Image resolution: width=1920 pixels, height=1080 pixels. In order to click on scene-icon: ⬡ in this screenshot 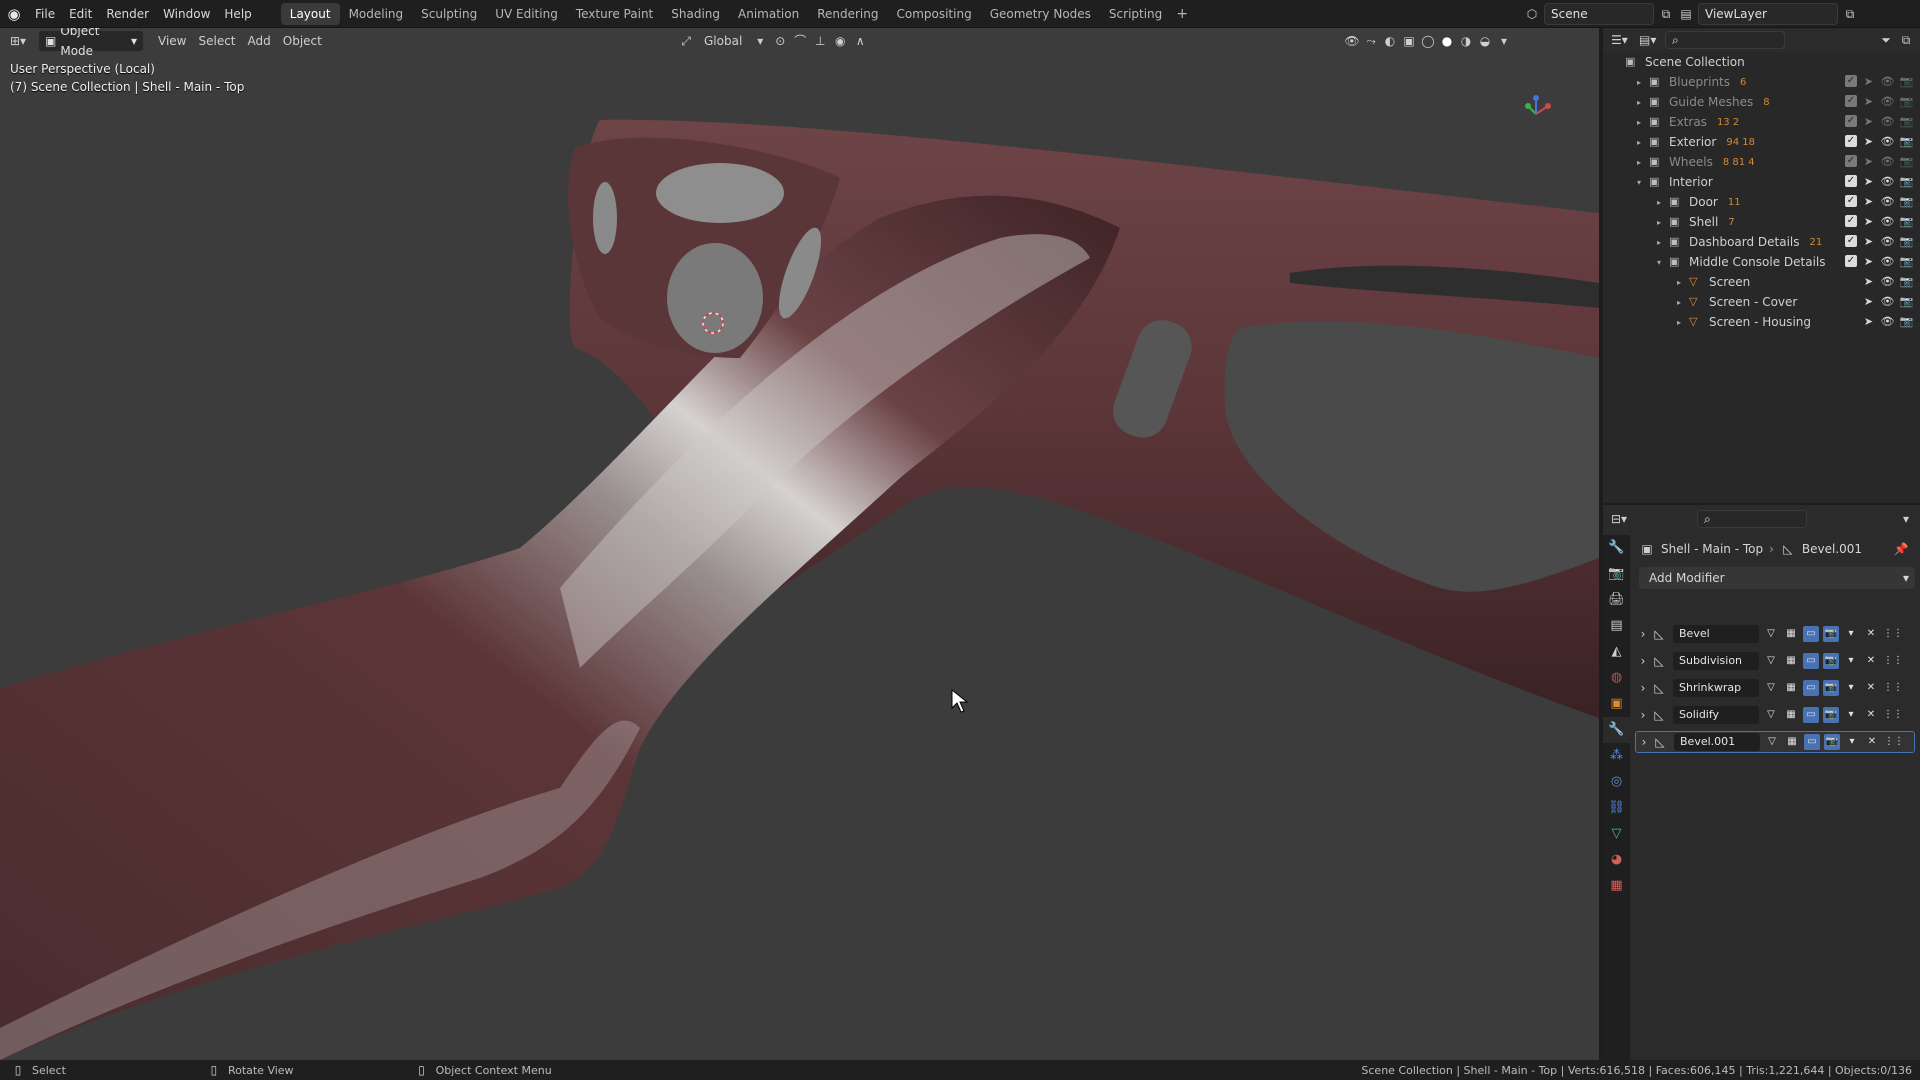, I will do `click(1532, 14)`.